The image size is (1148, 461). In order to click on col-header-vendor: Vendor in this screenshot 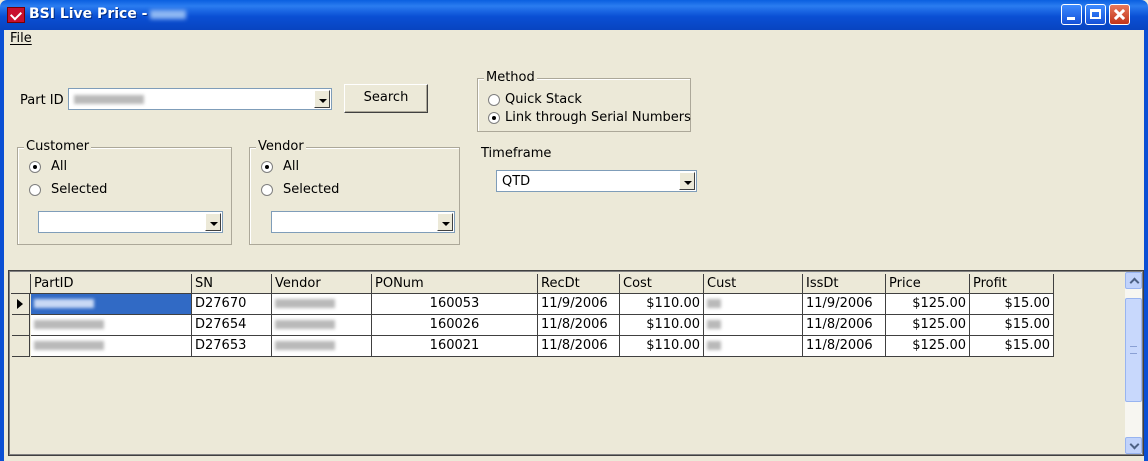, I will do `click(322, 284)`.